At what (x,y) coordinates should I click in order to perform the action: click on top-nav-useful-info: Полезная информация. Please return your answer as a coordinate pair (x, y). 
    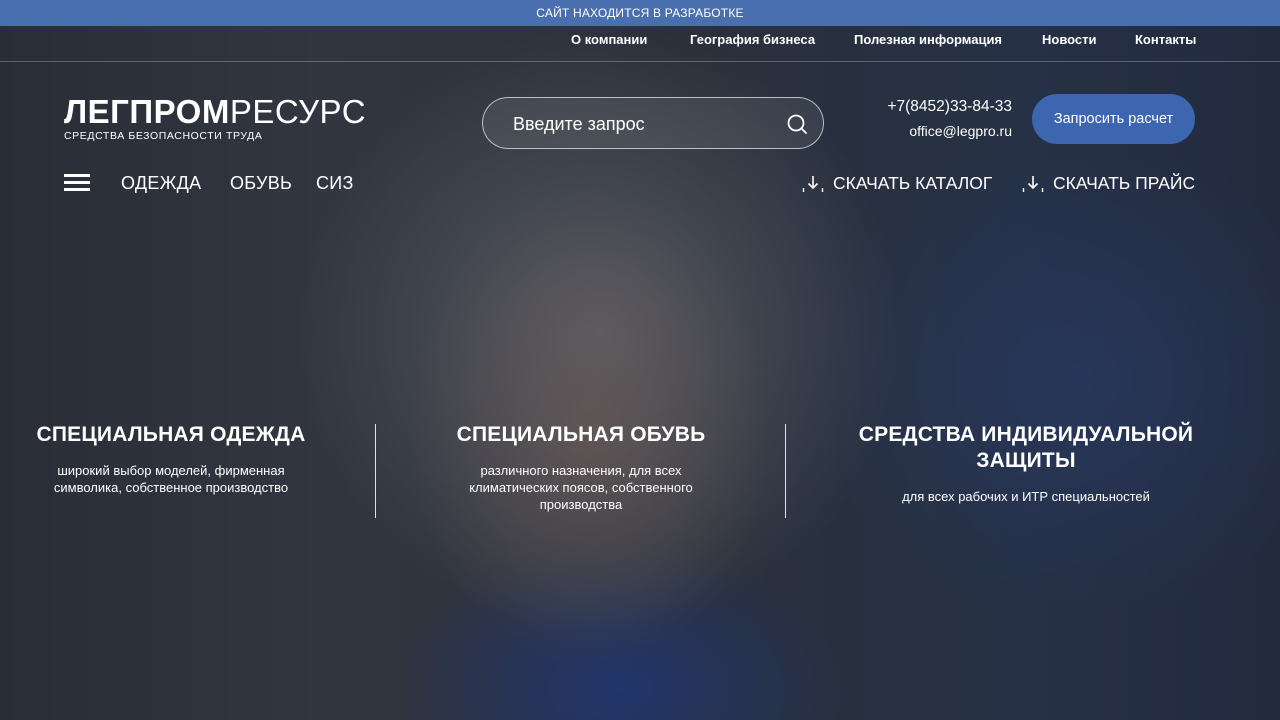
    Looking at the image, I should click on (928, 40).